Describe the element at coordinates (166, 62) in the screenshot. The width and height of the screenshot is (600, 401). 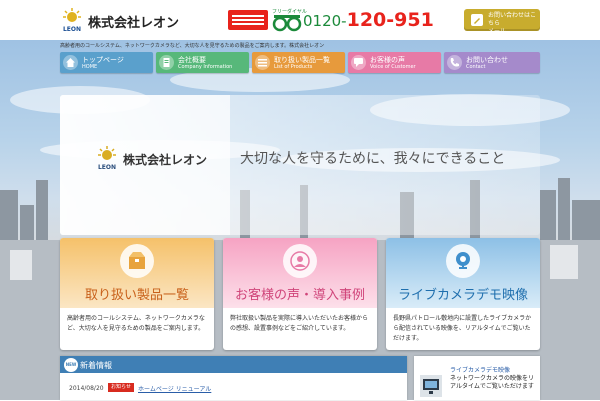
I see `document-icon` at that location.